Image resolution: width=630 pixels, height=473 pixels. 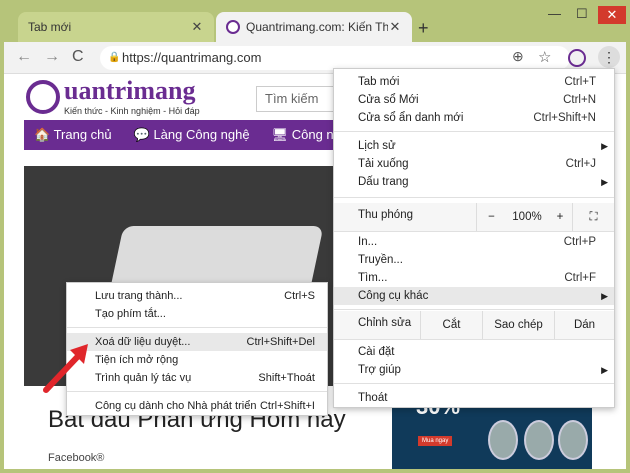 What do you see at coordinates (52, 57) in the screenshot?
I see `forward-button: →` at bounding box center [52, 57].